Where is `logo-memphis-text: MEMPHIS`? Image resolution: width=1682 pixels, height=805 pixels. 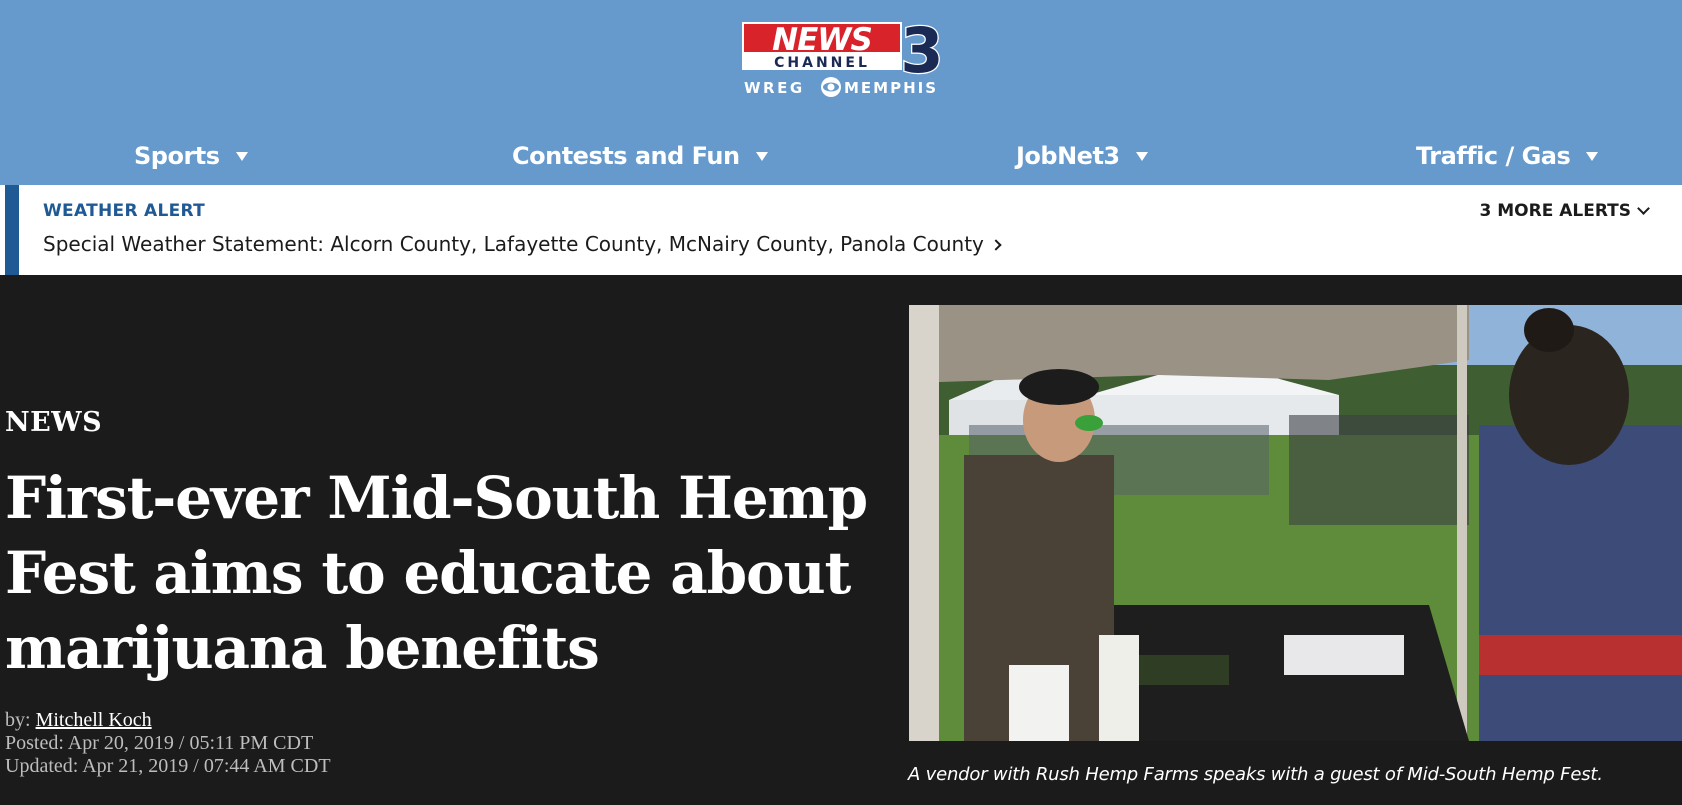 logo-memphis-text: MEMPHIS is located at coordinates (891, 88).